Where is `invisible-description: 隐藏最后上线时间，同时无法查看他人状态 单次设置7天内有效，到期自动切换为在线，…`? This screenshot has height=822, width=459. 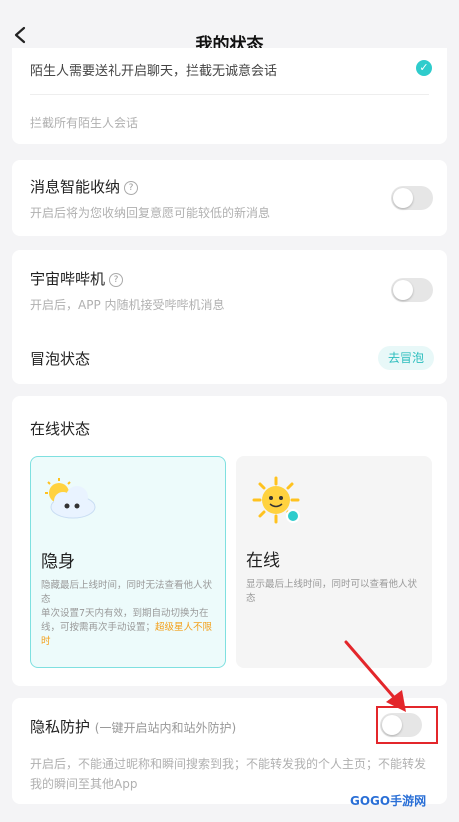 invisible-description: 隐藏最后上线时间，同时无法查看他人状态 单次设置7天内有效，到期自动切换为在线，… is located at coordinates (128, 614).